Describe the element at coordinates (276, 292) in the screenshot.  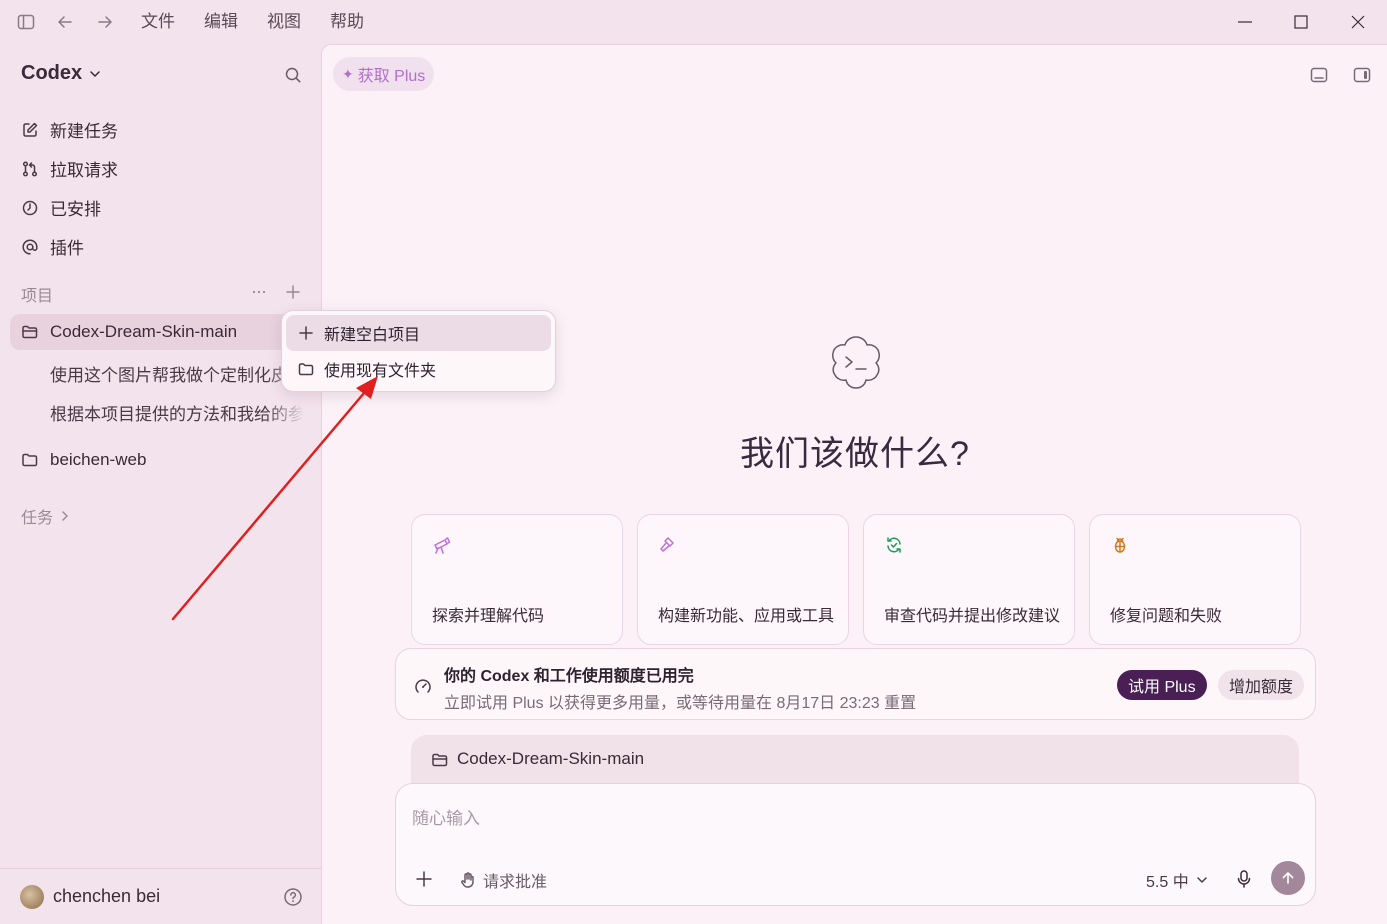
I see `projects-actions` at that location.